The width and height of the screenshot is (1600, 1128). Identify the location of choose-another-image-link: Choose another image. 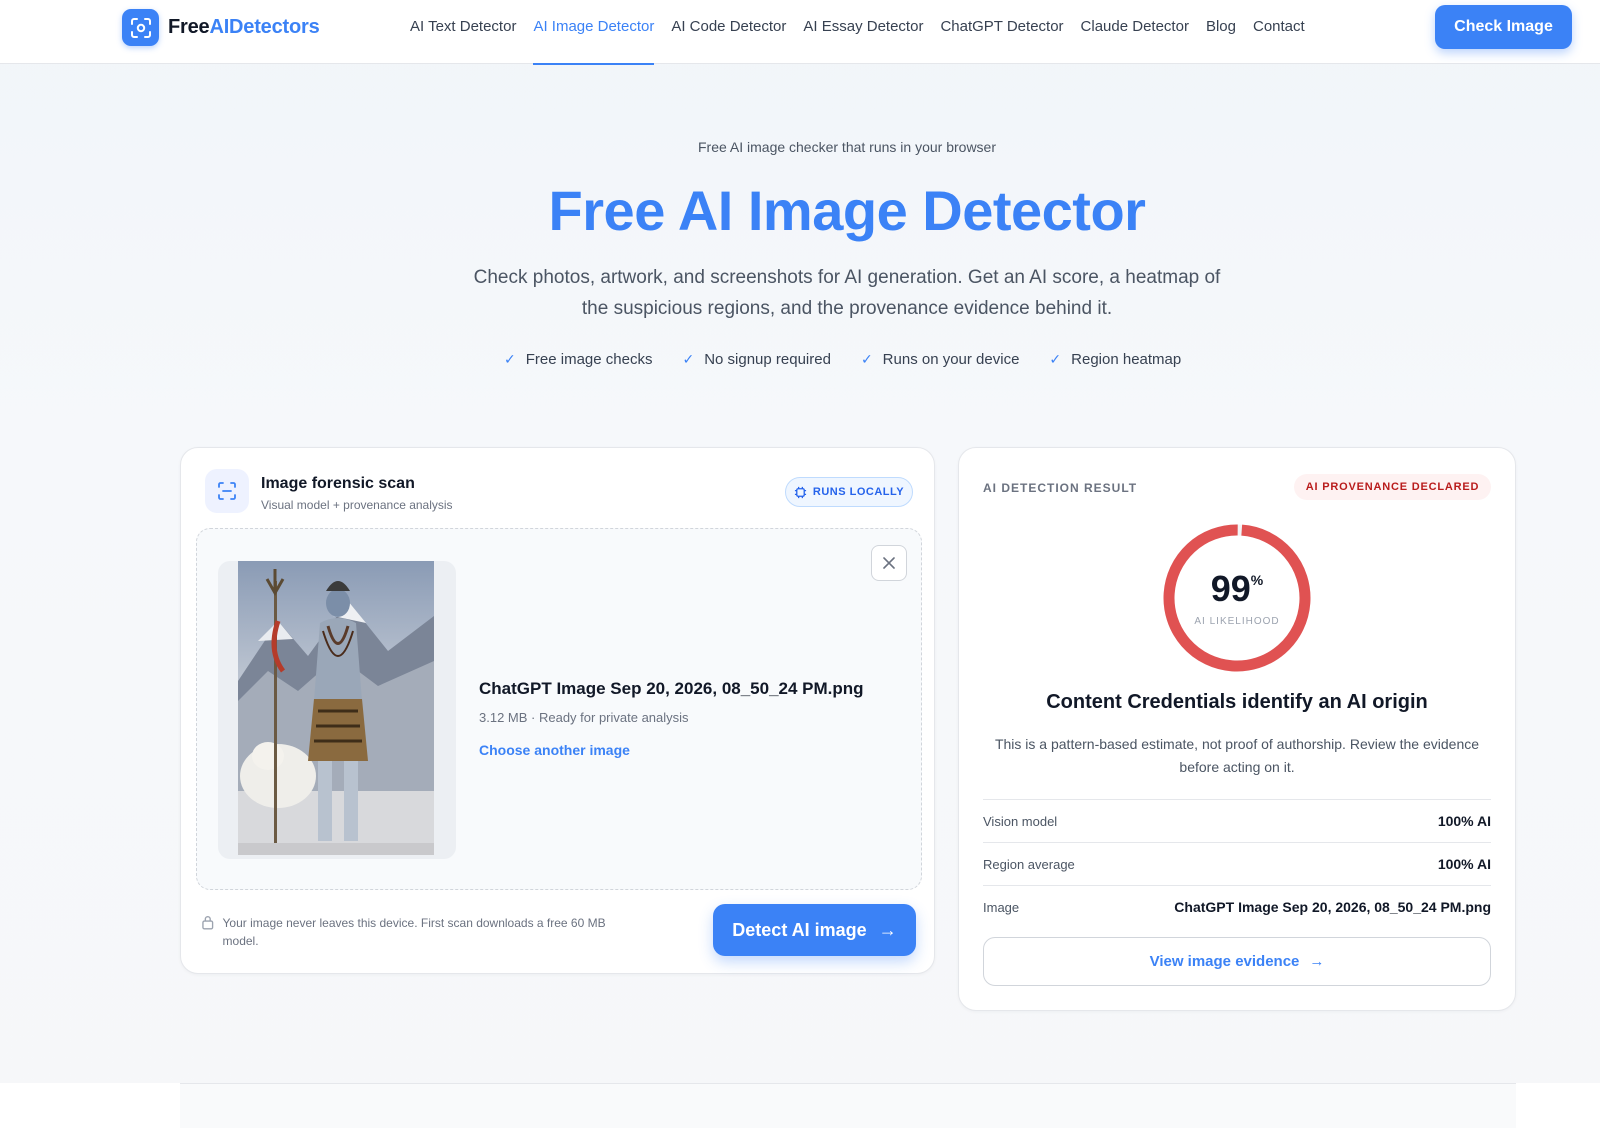
(554, 750).